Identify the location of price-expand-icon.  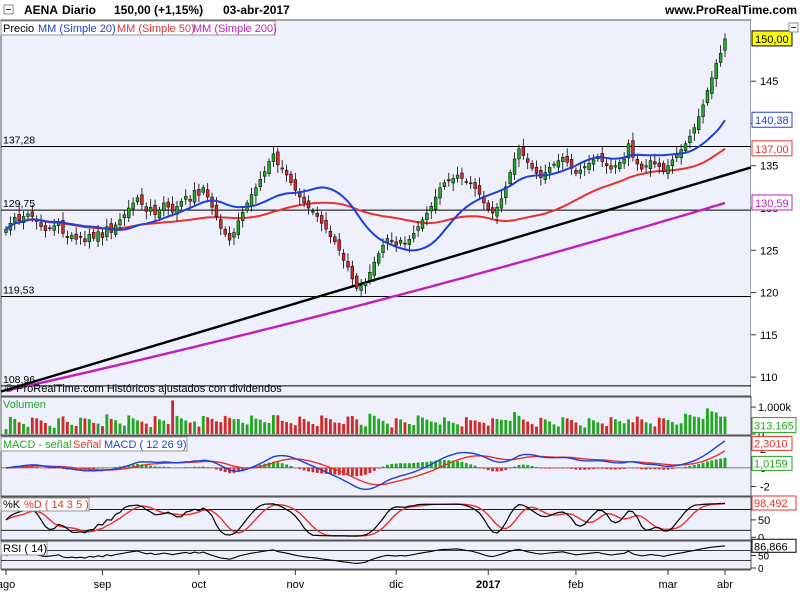
(793, 27).